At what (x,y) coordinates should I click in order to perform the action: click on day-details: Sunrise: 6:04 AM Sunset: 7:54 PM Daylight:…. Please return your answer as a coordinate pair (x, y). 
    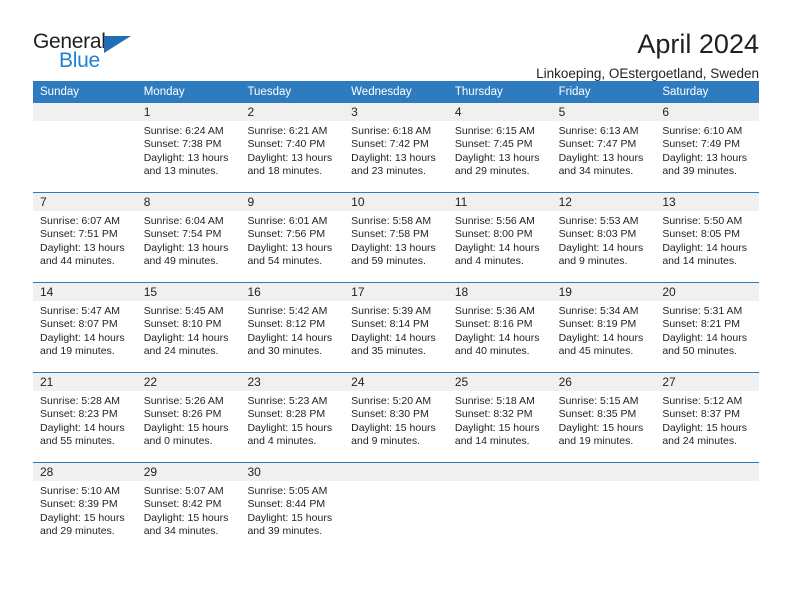
    Looking at the image, I should click on (189, 240).